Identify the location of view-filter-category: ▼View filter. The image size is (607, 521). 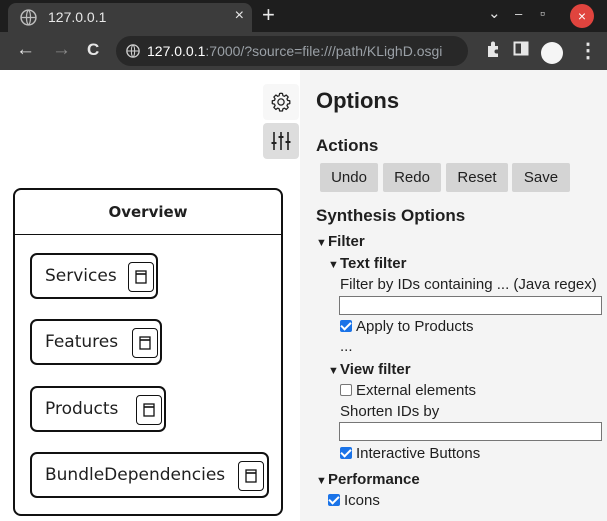
(369, 369).